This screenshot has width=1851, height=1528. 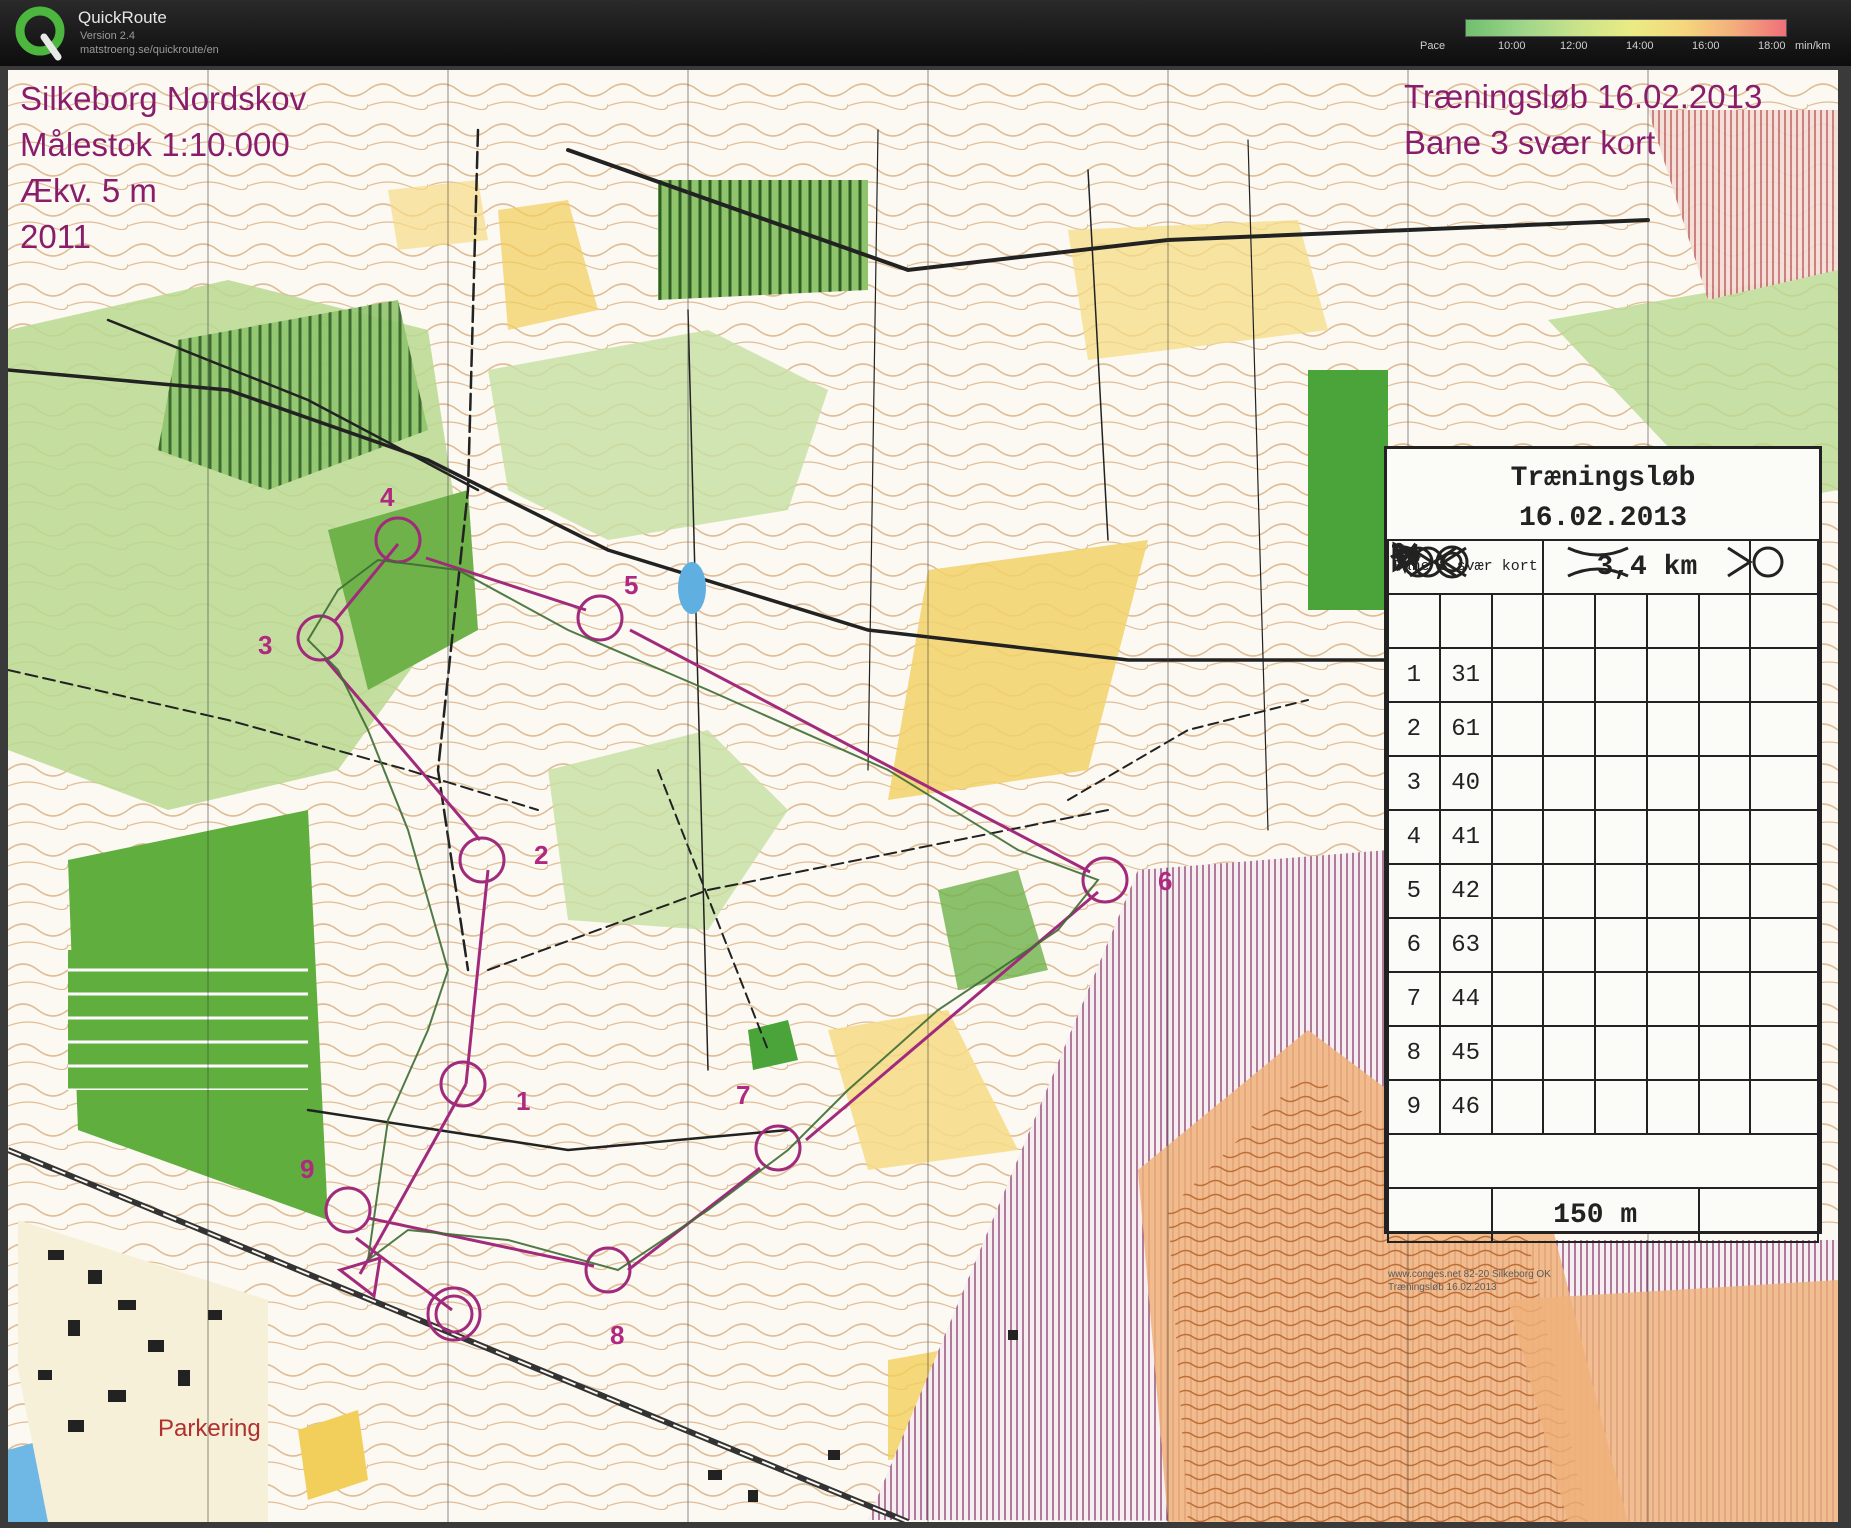 What do you see at coordinates (617, 1335) in the screenshot?
I see `control-number: 8` at bounding box center [617, 1335].